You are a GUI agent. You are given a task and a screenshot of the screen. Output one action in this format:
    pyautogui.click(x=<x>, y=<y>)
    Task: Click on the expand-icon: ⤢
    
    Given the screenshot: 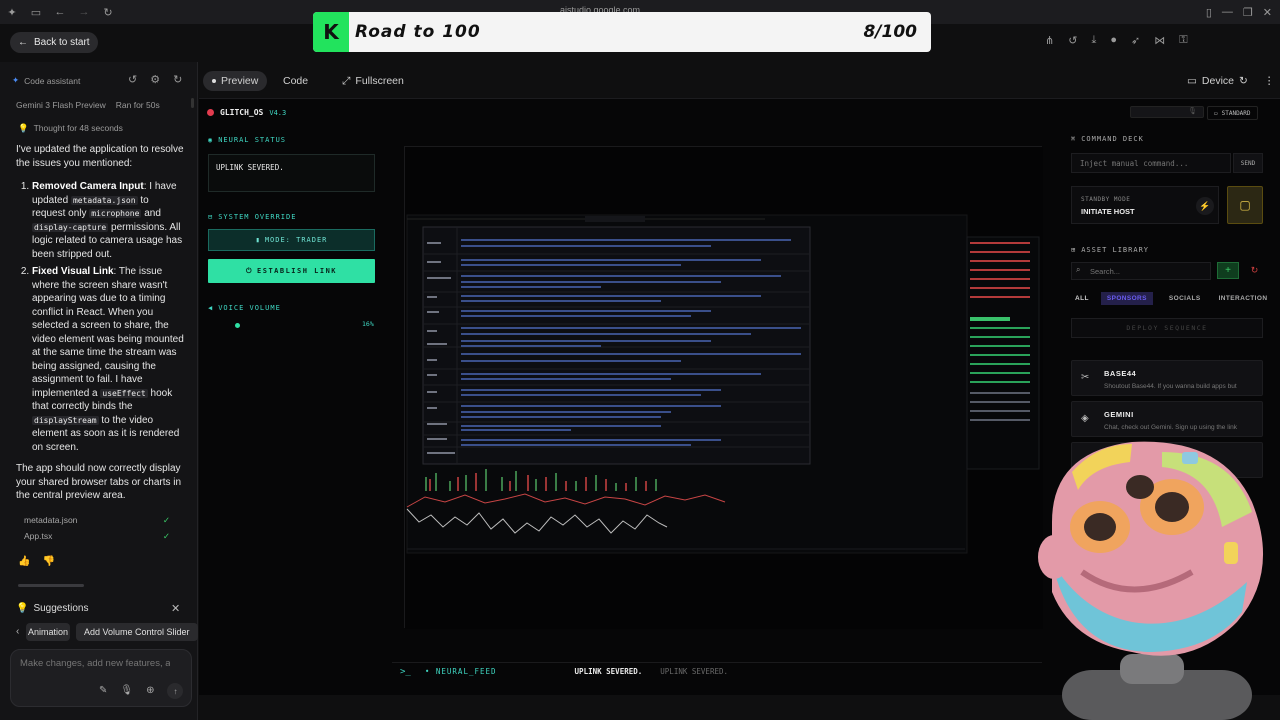 What is the action you would take?
    pyautogui.click(x=346, y=80)
    